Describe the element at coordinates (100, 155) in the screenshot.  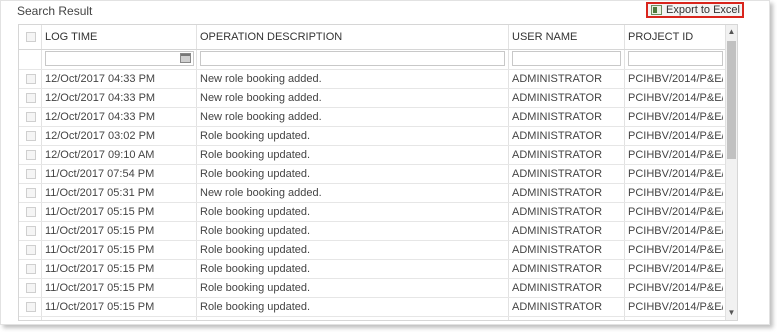
I see `cell-log-time: 12/Oct/2017 09:10 AM` at that location.